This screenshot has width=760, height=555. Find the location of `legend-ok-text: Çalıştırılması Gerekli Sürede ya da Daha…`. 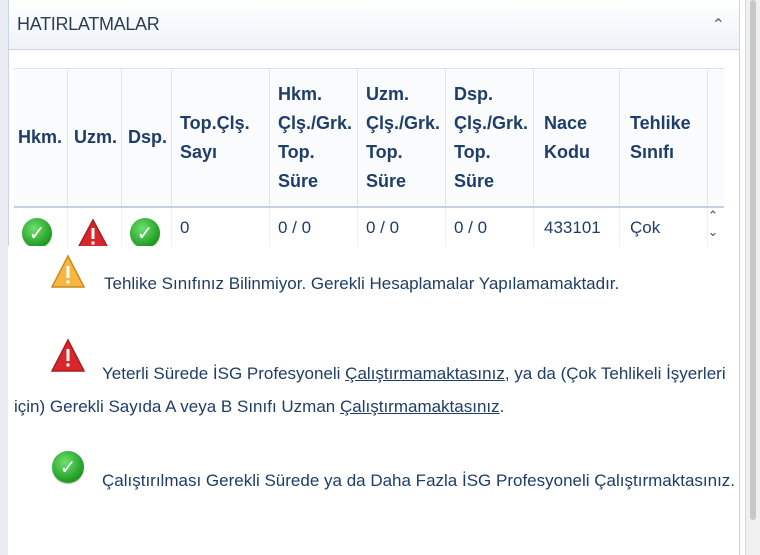

legend-ok-text: Çalıştırılması Gerekli Sürede ya da Daha… is located at coordinates (419, 480).